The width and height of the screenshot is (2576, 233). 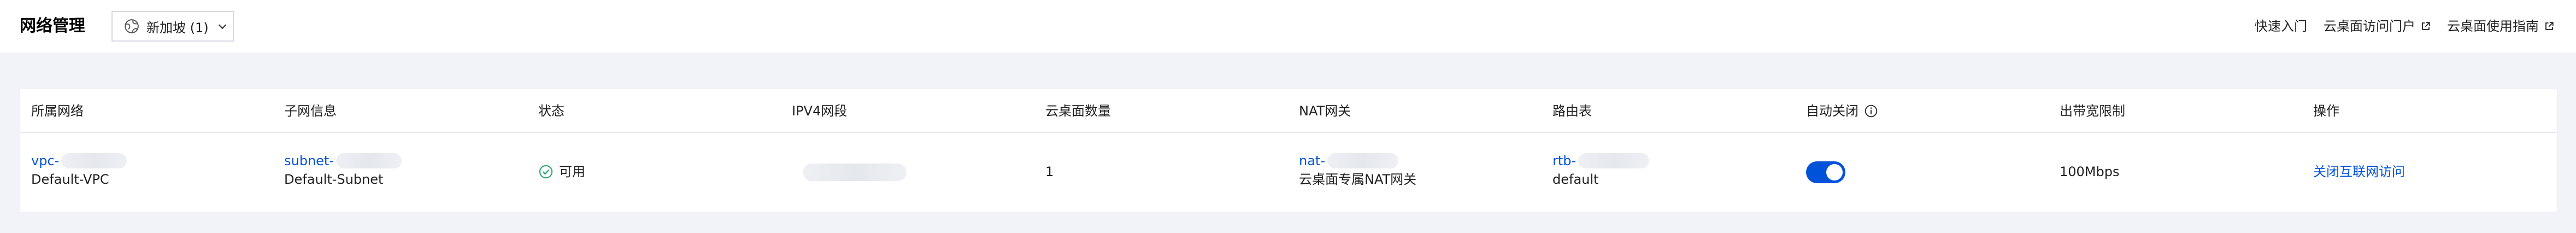 What do you see at coordinates (1325, 111) in the screenshot?
I see `column-header-nat: NAT网关` at bounding box center [1325, 111].